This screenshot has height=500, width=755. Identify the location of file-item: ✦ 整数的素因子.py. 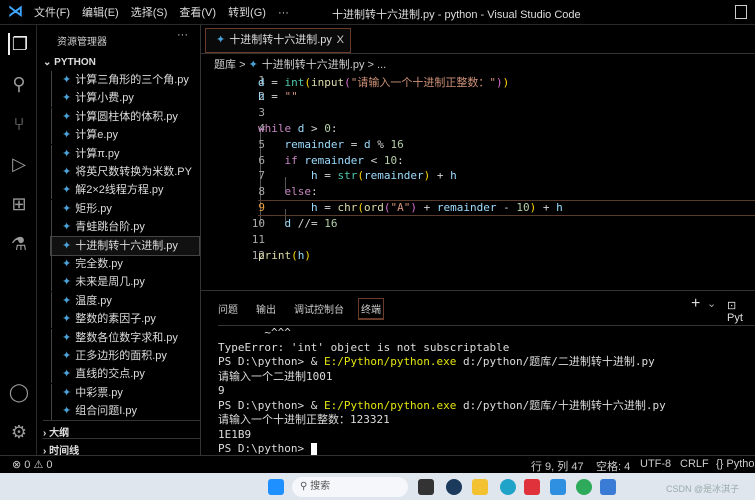
(125, 319).